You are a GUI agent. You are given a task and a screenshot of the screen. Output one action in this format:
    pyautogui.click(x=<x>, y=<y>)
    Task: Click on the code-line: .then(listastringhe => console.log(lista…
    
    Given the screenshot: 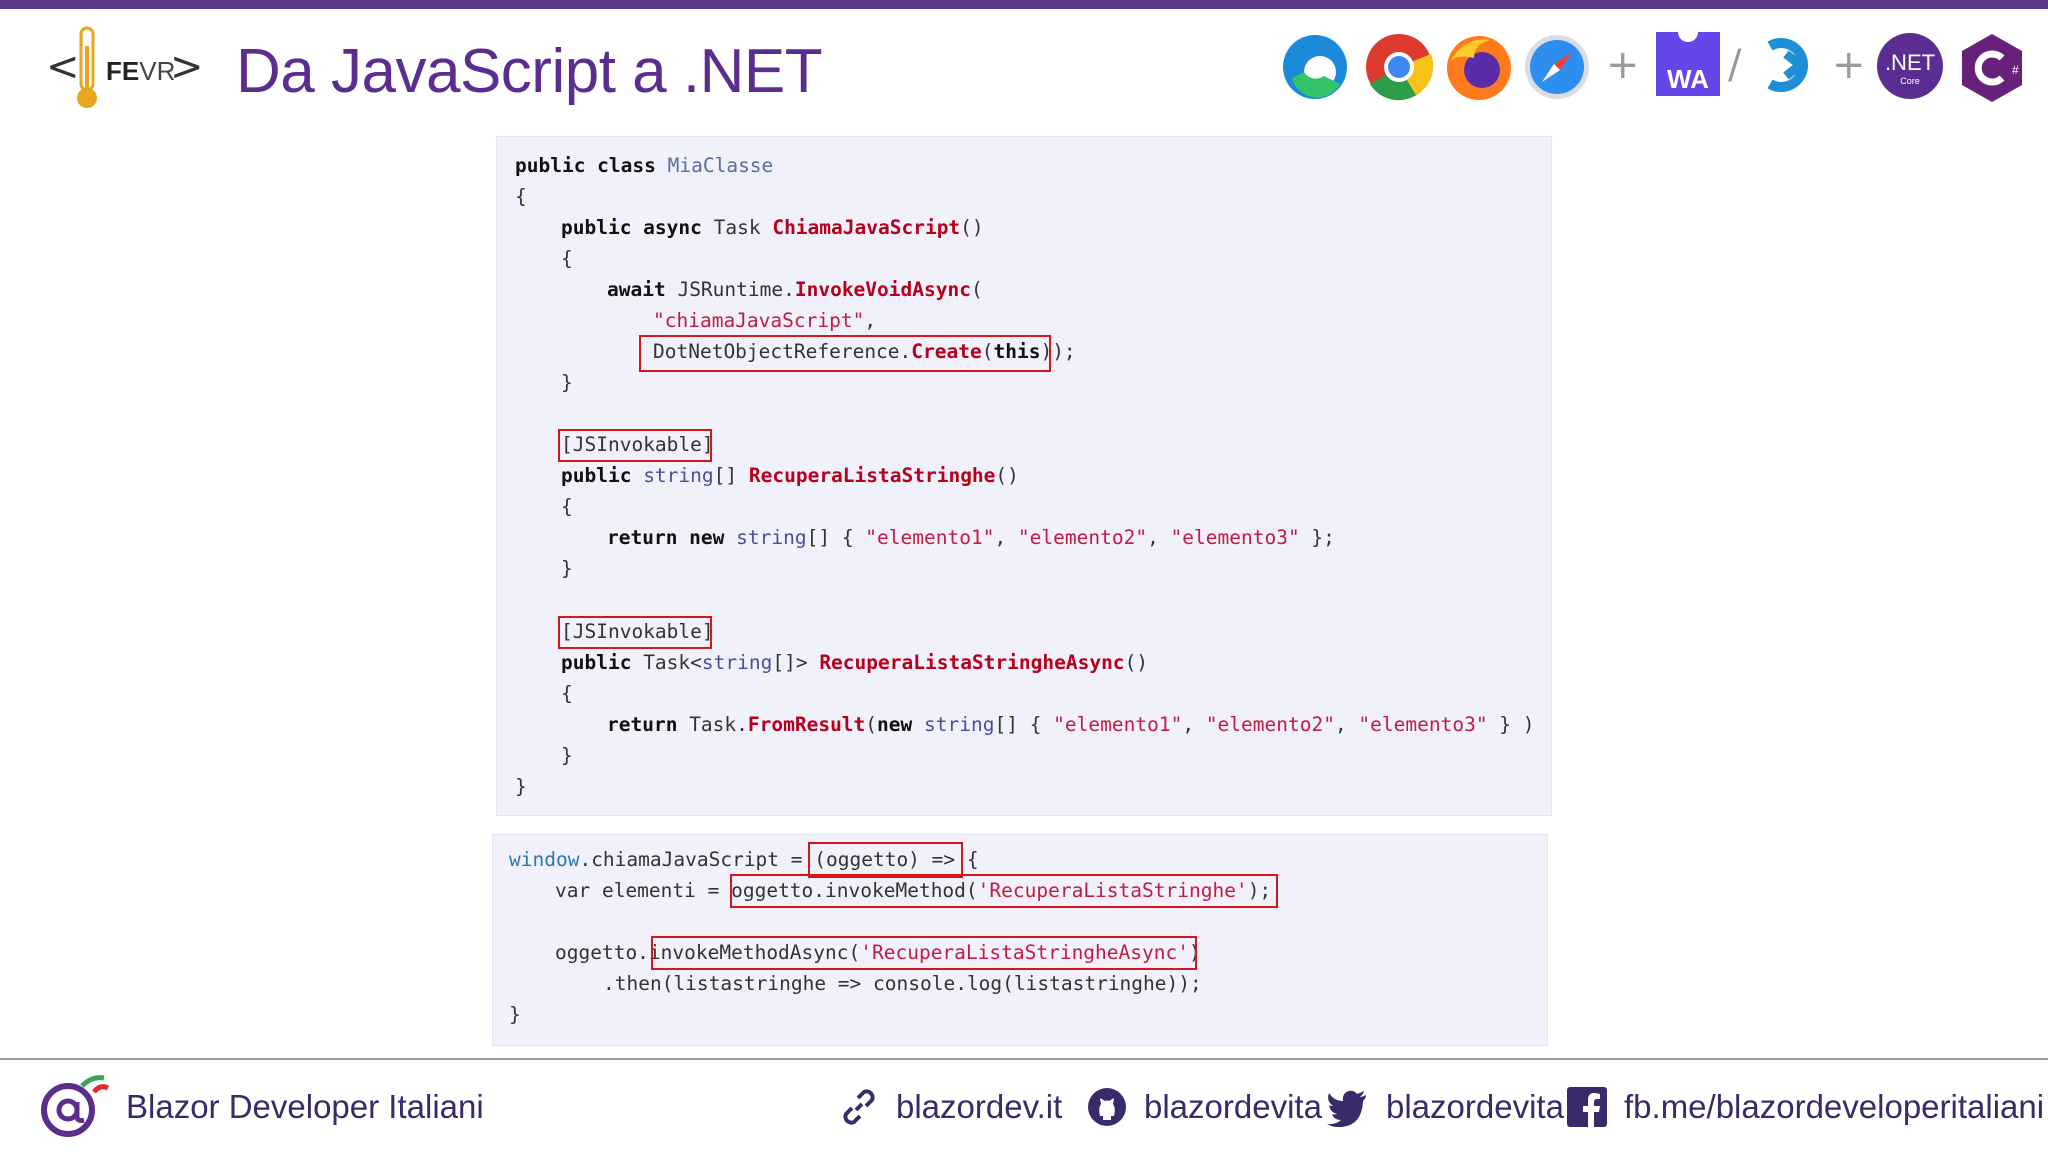 What is the action you would take?
    pyautogui.click(x=902, y=983)
    